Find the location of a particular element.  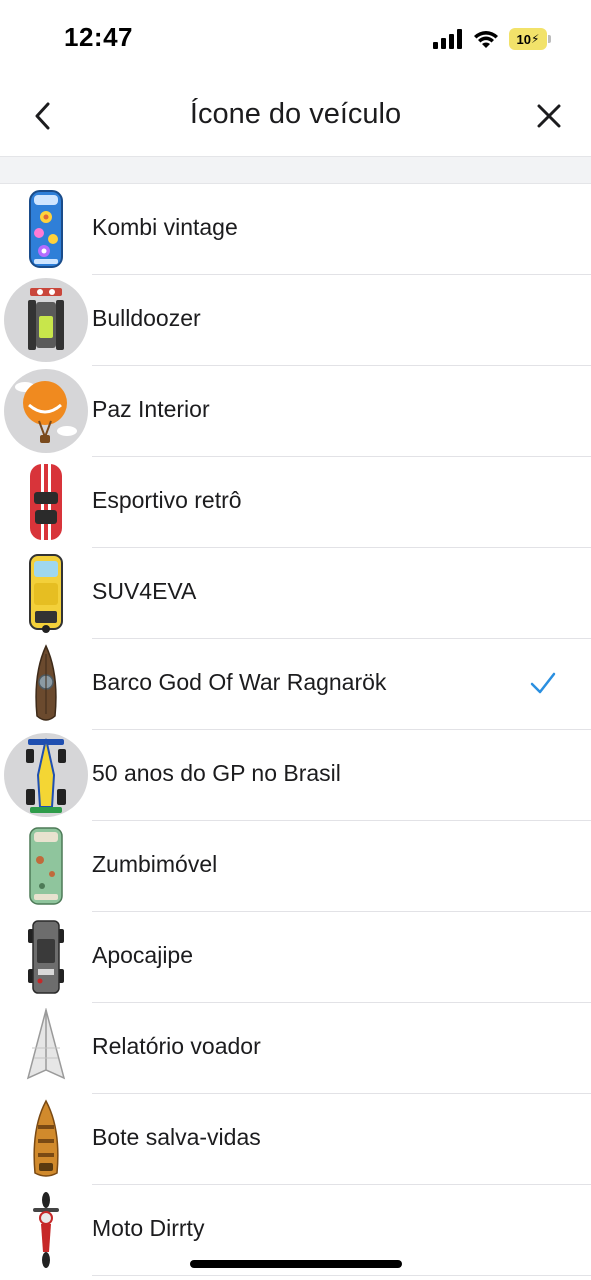

vehicle-row-zumbimovel: Zumbimóvel is located at coordinates (295, 866).